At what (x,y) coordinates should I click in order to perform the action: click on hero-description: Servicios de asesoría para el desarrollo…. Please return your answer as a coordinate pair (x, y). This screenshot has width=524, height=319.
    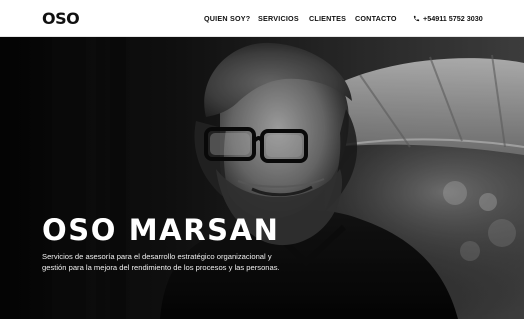
    Looking at the image, I should click on (161, 262).